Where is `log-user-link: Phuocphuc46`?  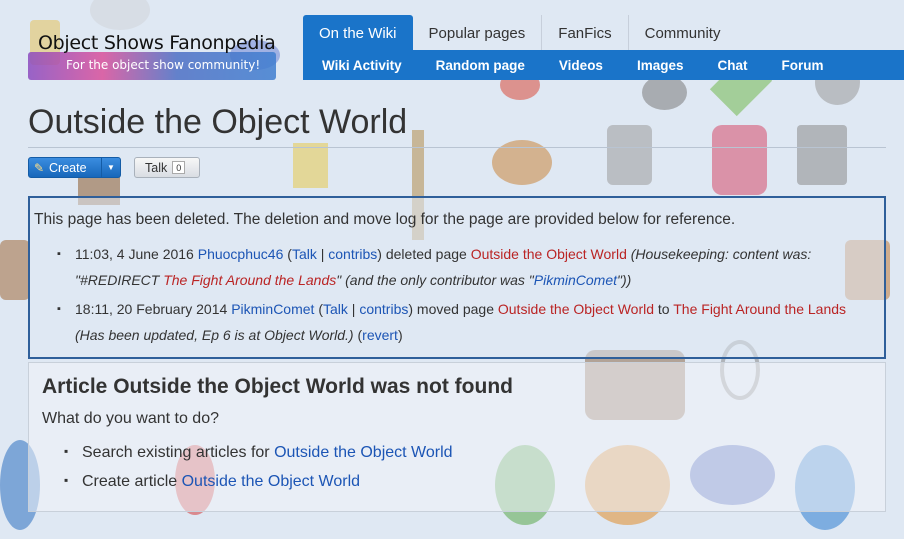 log-user-link: Phuocphuc46 is located at coordinates (241, 254).